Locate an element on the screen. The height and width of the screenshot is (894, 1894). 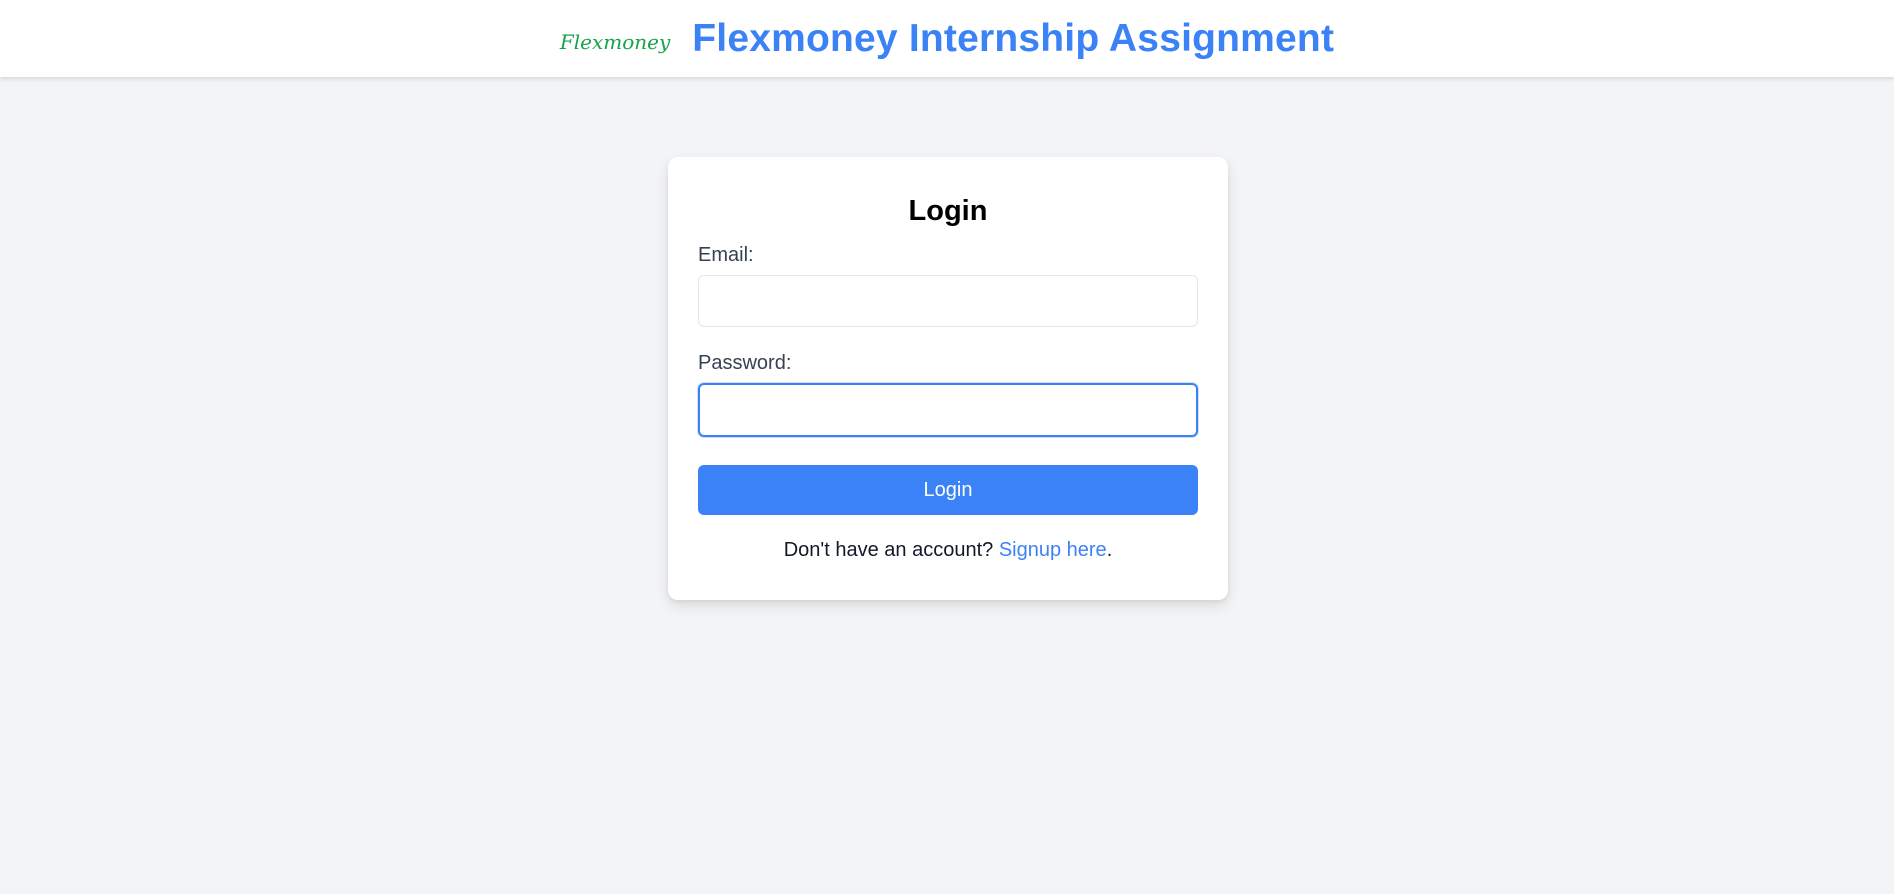
signup-link: Signup here is located at coordinates (1053, 550).